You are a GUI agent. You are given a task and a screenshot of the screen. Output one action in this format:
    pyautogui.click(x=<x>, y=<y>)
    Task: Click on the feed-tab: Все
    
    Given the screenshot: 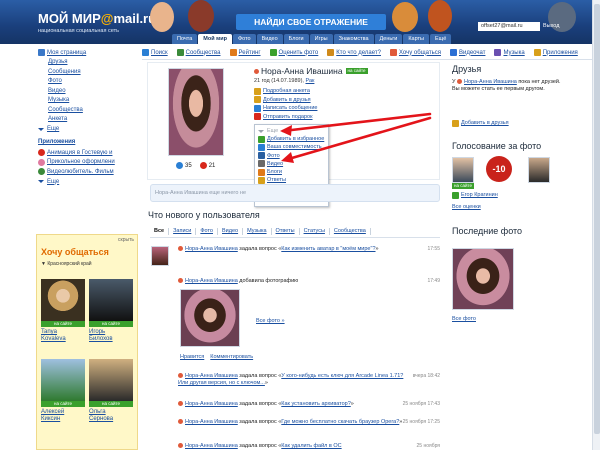 What is the action you would take?
    pyautogui.click(x=160, y=231)
    